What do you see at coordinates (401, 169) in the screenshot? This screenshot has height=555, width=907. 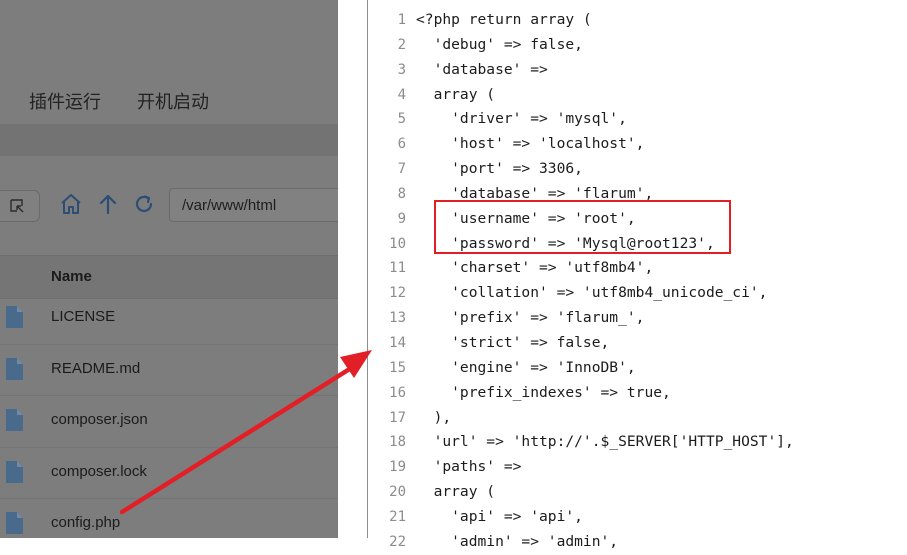 I see `line-number: 7` at bounding box center [401, 169].